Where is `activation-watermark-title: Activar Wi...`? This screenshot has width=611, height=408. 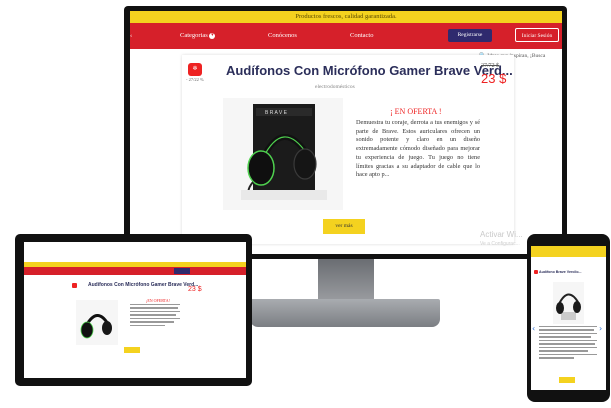 activation-watermark-title: Activar Wi... is located at coordinates (501, 234).